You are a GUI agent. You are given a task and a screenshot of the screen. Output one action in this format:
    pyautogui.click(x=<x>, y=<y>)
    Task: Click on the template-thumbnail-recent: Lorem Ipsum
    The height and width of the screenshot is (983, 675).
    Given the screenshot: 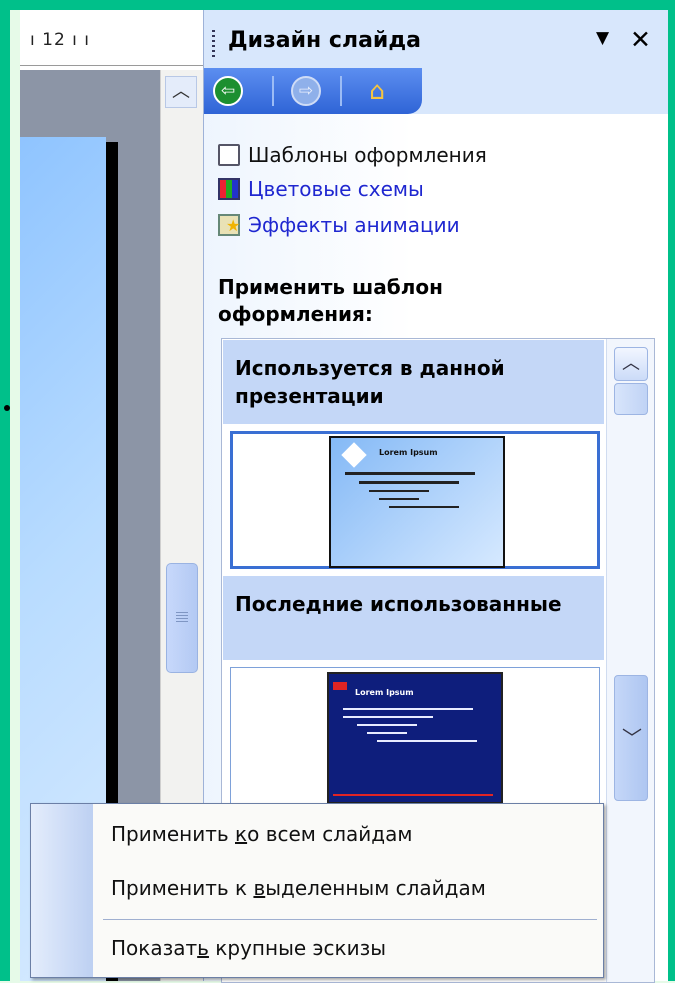 What is the action you would take?
    pyautogui.click(x=415, y=736)
    